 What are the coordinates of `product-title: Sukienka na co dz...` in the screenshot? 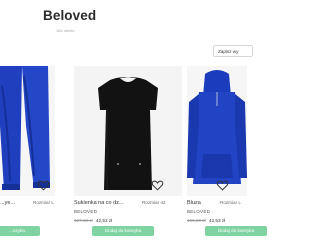 It's located at (99, 203).